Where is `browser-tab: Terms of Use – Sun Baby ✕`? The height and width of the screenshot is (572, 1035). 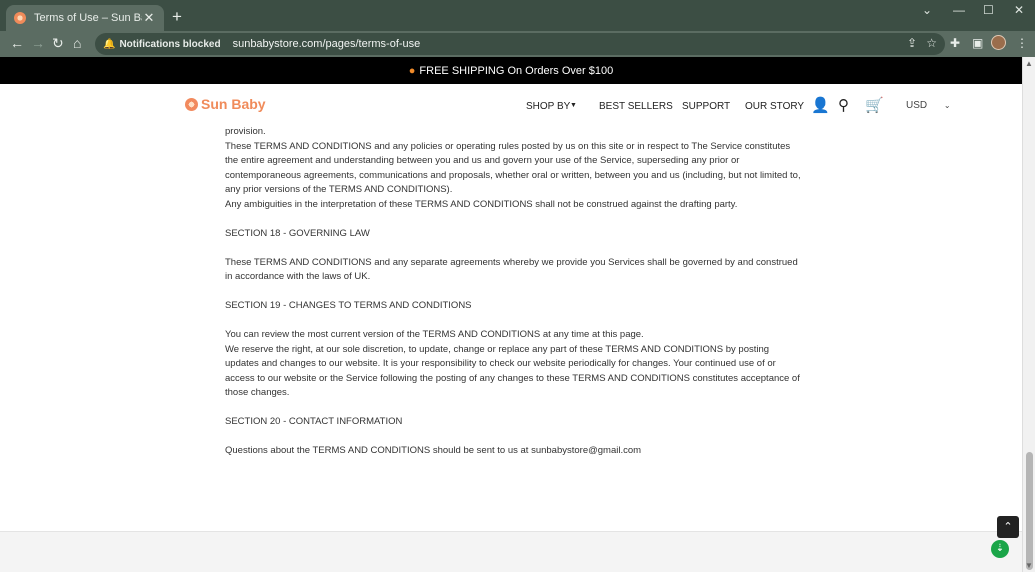 browser-tab: Terms of Use – Sun Baby ✕ is located at coordinates (85, 18).